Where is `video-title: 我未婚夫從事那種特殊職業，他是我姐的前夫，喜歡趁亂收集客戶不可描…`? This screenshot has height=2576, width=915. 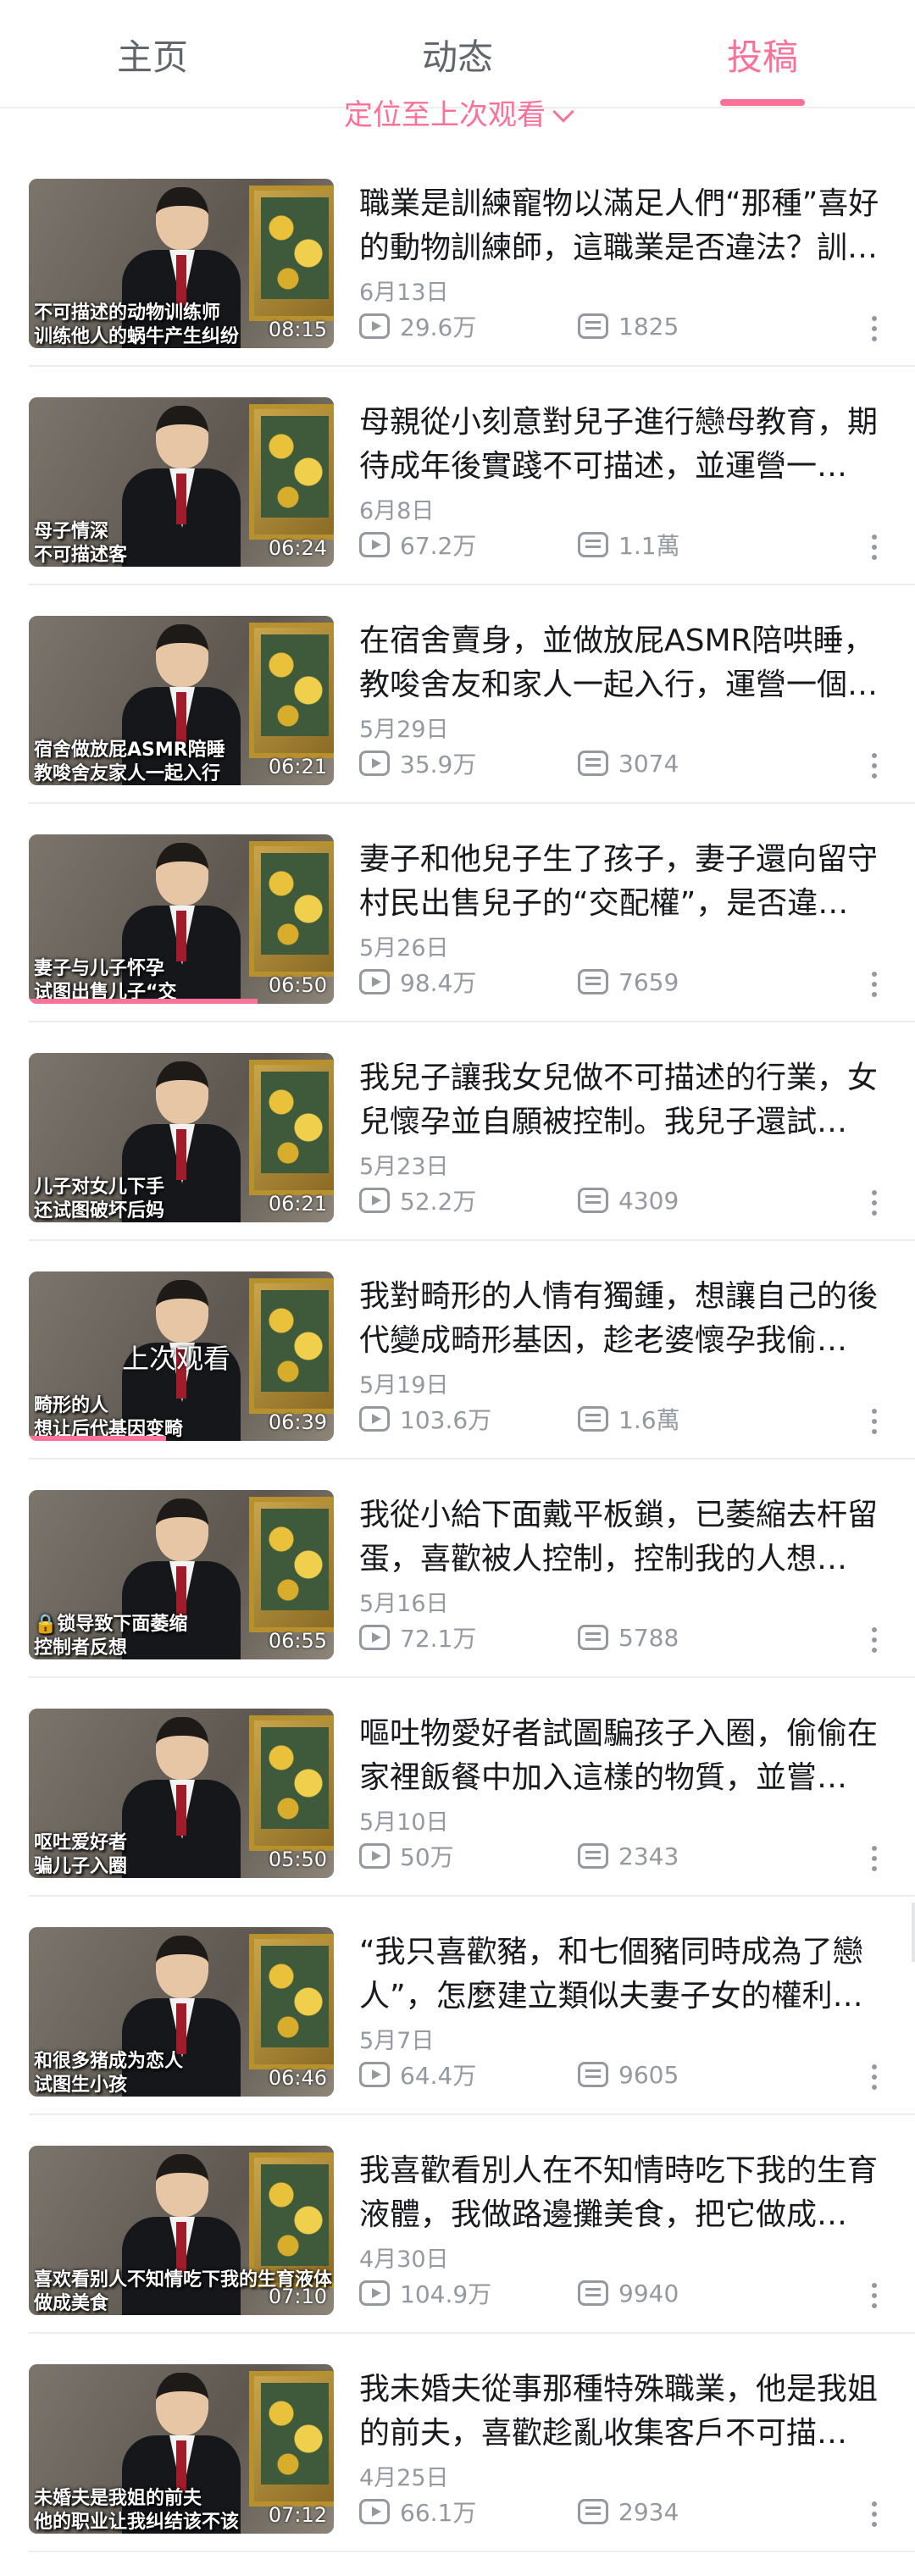
video-title: 我未婚夫從事那種特殊職業，他是我姐的前夫，喜歡趁亂收集客戶不可描… is located at coordinates (621, 2412).